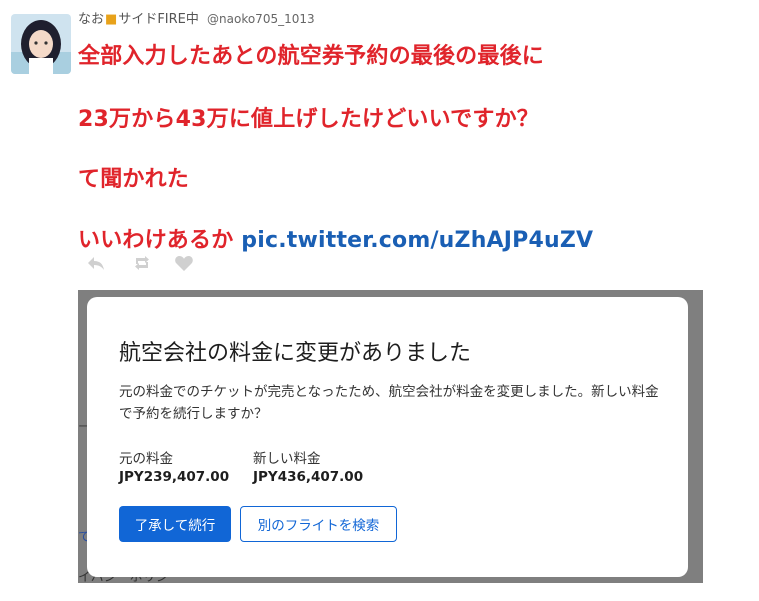  I want to click on tweet-text-line-4: いいわけあるか pic.twitter.com/uZhAJP4uZV, so click(335, 238).